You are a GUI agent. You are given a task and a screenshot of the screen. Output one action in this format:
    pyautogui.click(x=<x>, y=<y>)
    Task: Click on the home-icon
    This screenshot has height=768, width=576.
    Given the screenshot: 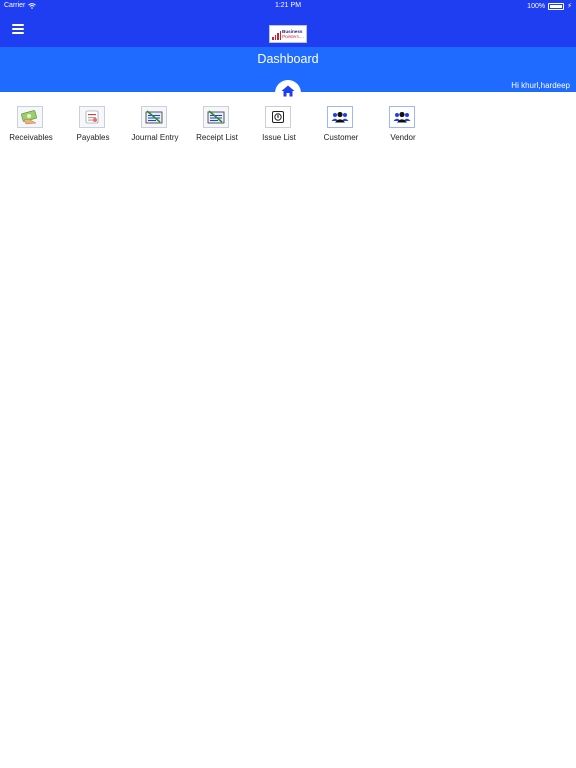 What is the action you would take?
    pyautogui.click(x=288, y=91)
    